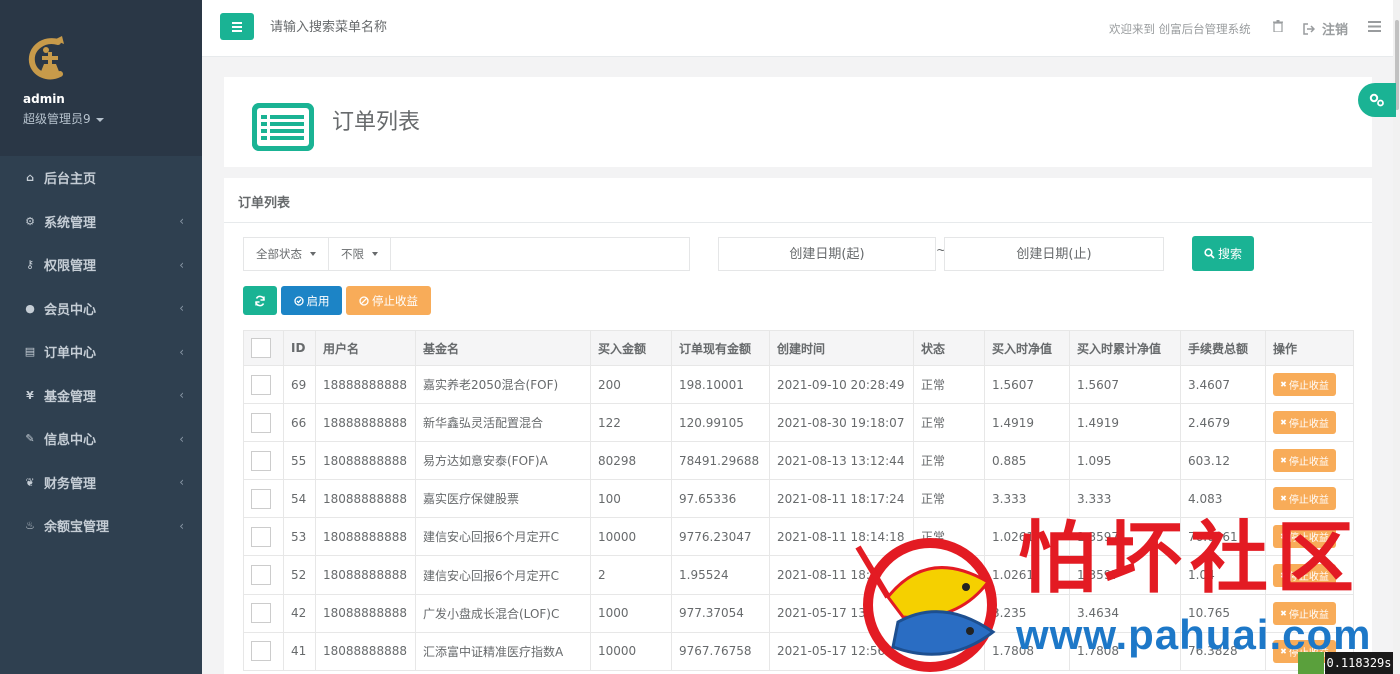 Image resolution: width=1400 pixels, height=674 pixels. I want to click on sidebar-item-6: ✎ 信息中心 ‹, so click(101, 439).